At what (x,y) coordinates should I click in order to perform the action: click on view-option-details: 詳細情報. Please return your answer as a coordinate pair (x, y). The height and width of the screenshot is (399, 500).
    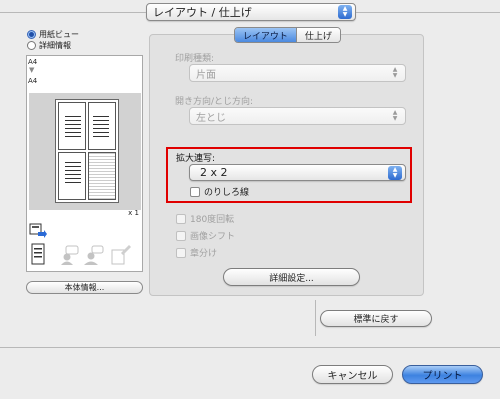
    Looking at the image, I should click on (49, 45).